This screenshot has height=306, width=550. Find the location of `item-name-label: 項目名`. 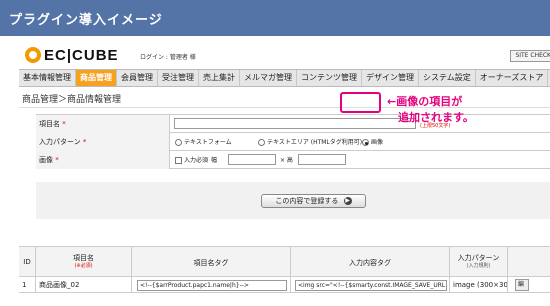

item-name-label: 項目名 is located at coordinates (49, 124).